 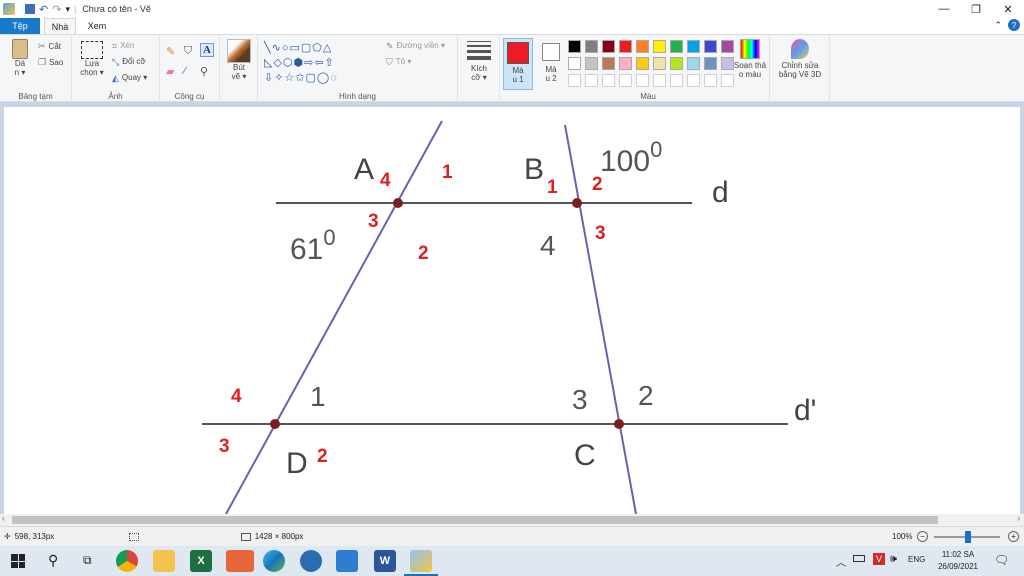 What do you see at coordinates (274, 561) in the screenshot?
I see `edge-icon` at bounding box center [274, 561].